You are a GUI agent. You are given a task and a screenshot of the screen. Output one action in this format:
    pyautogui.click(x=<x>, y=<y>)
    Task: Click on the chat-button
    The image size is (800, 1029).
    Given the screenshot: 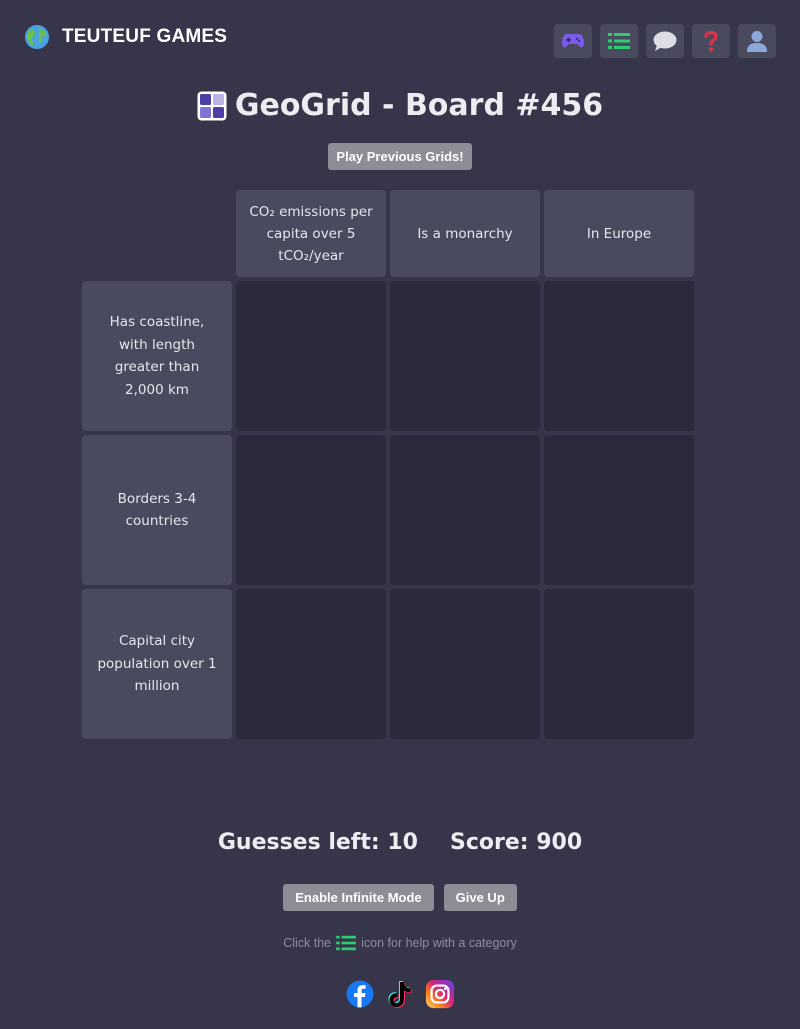 What is the action you would take?
    pyautogui.click(x=665, y=41)
    